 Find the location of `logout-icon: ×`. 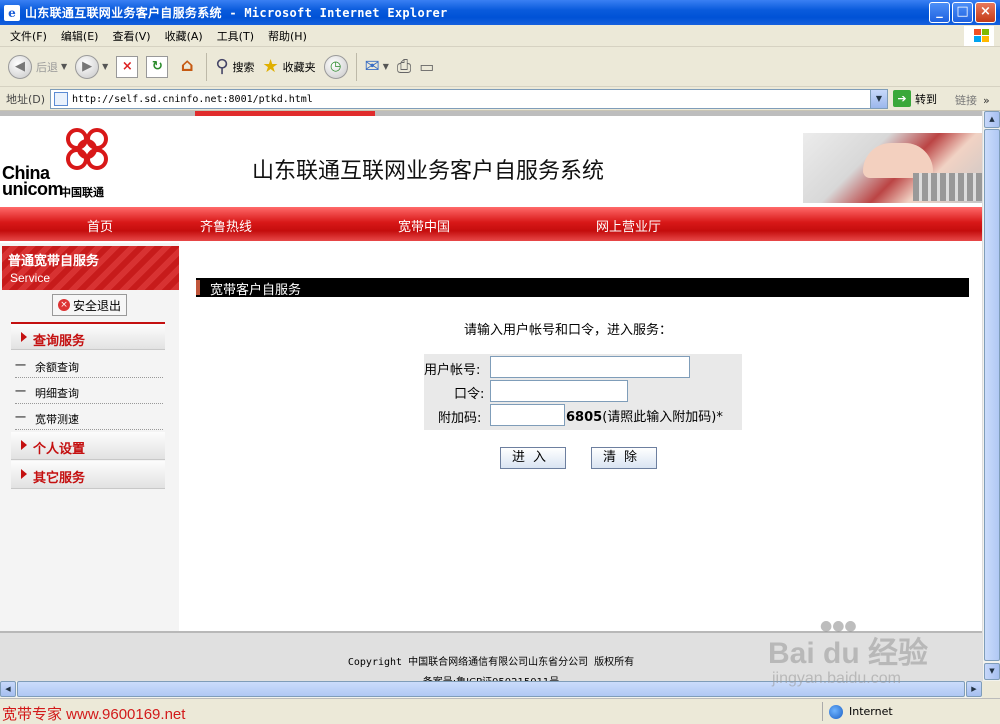

logout-icon: × is located at coordinates (63, 305).